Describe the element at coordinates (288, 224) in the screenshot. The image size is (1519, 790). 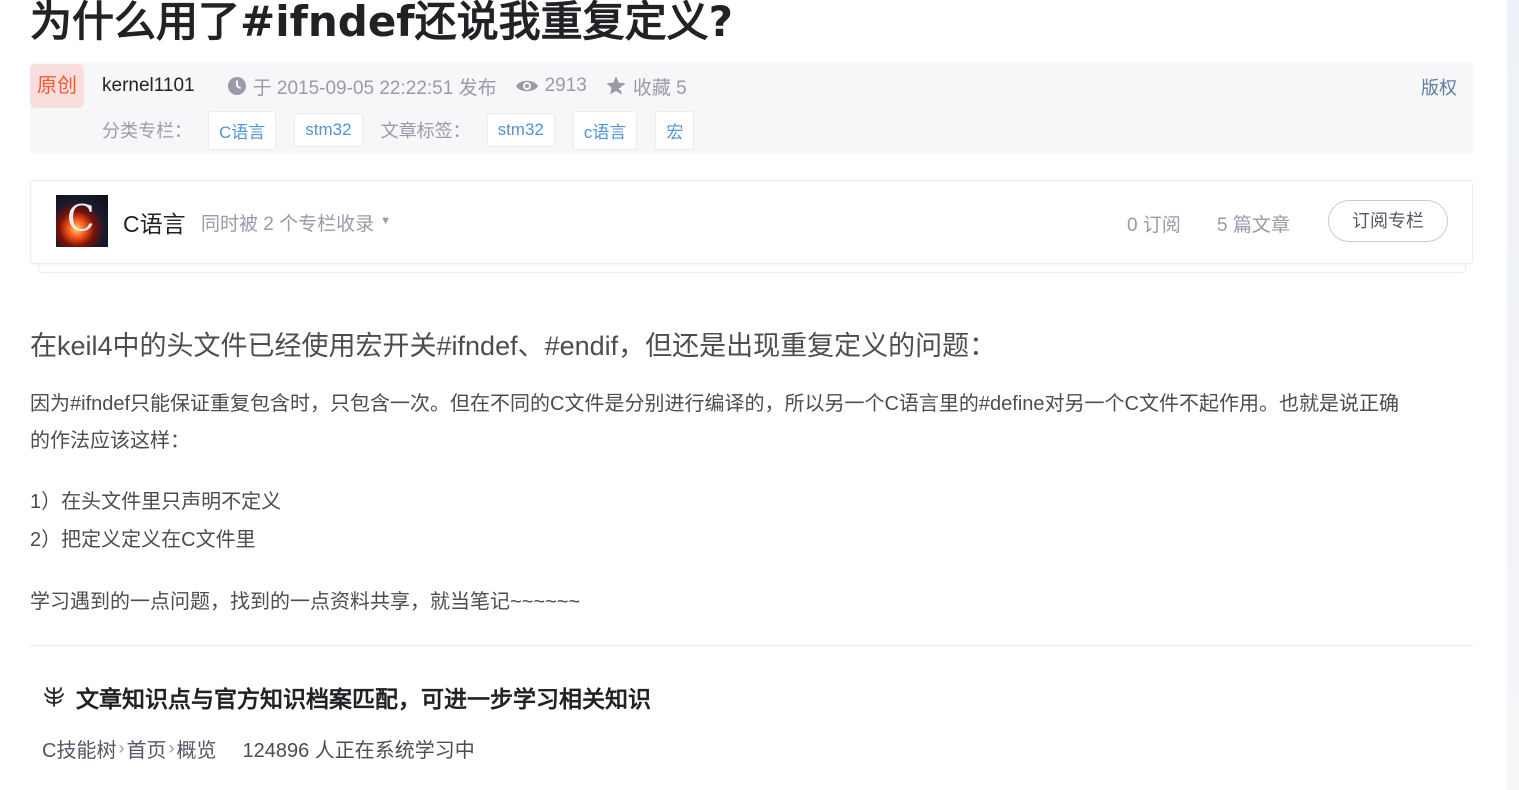
I see `column-included-text: 同时被 2 个专栏收录` at that location.